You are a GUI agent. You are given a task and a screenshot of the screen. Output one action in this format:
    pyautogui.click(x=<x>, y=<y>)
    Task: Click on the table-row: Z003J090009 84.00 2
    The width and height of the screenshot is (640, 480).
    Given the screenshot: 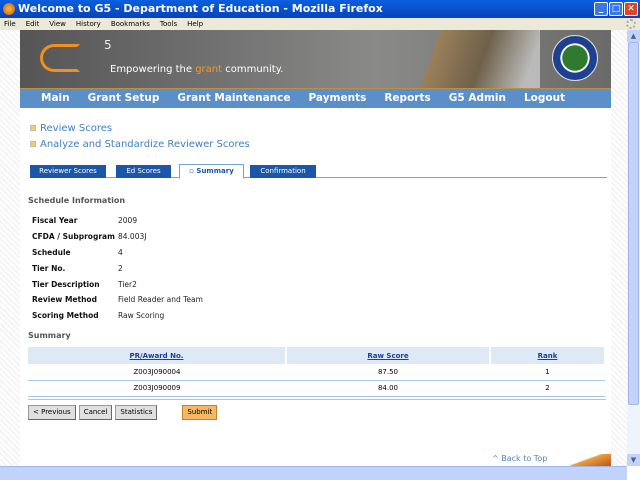 What is the action you would take?
    pyautogui.click(x=316, y=388)
    